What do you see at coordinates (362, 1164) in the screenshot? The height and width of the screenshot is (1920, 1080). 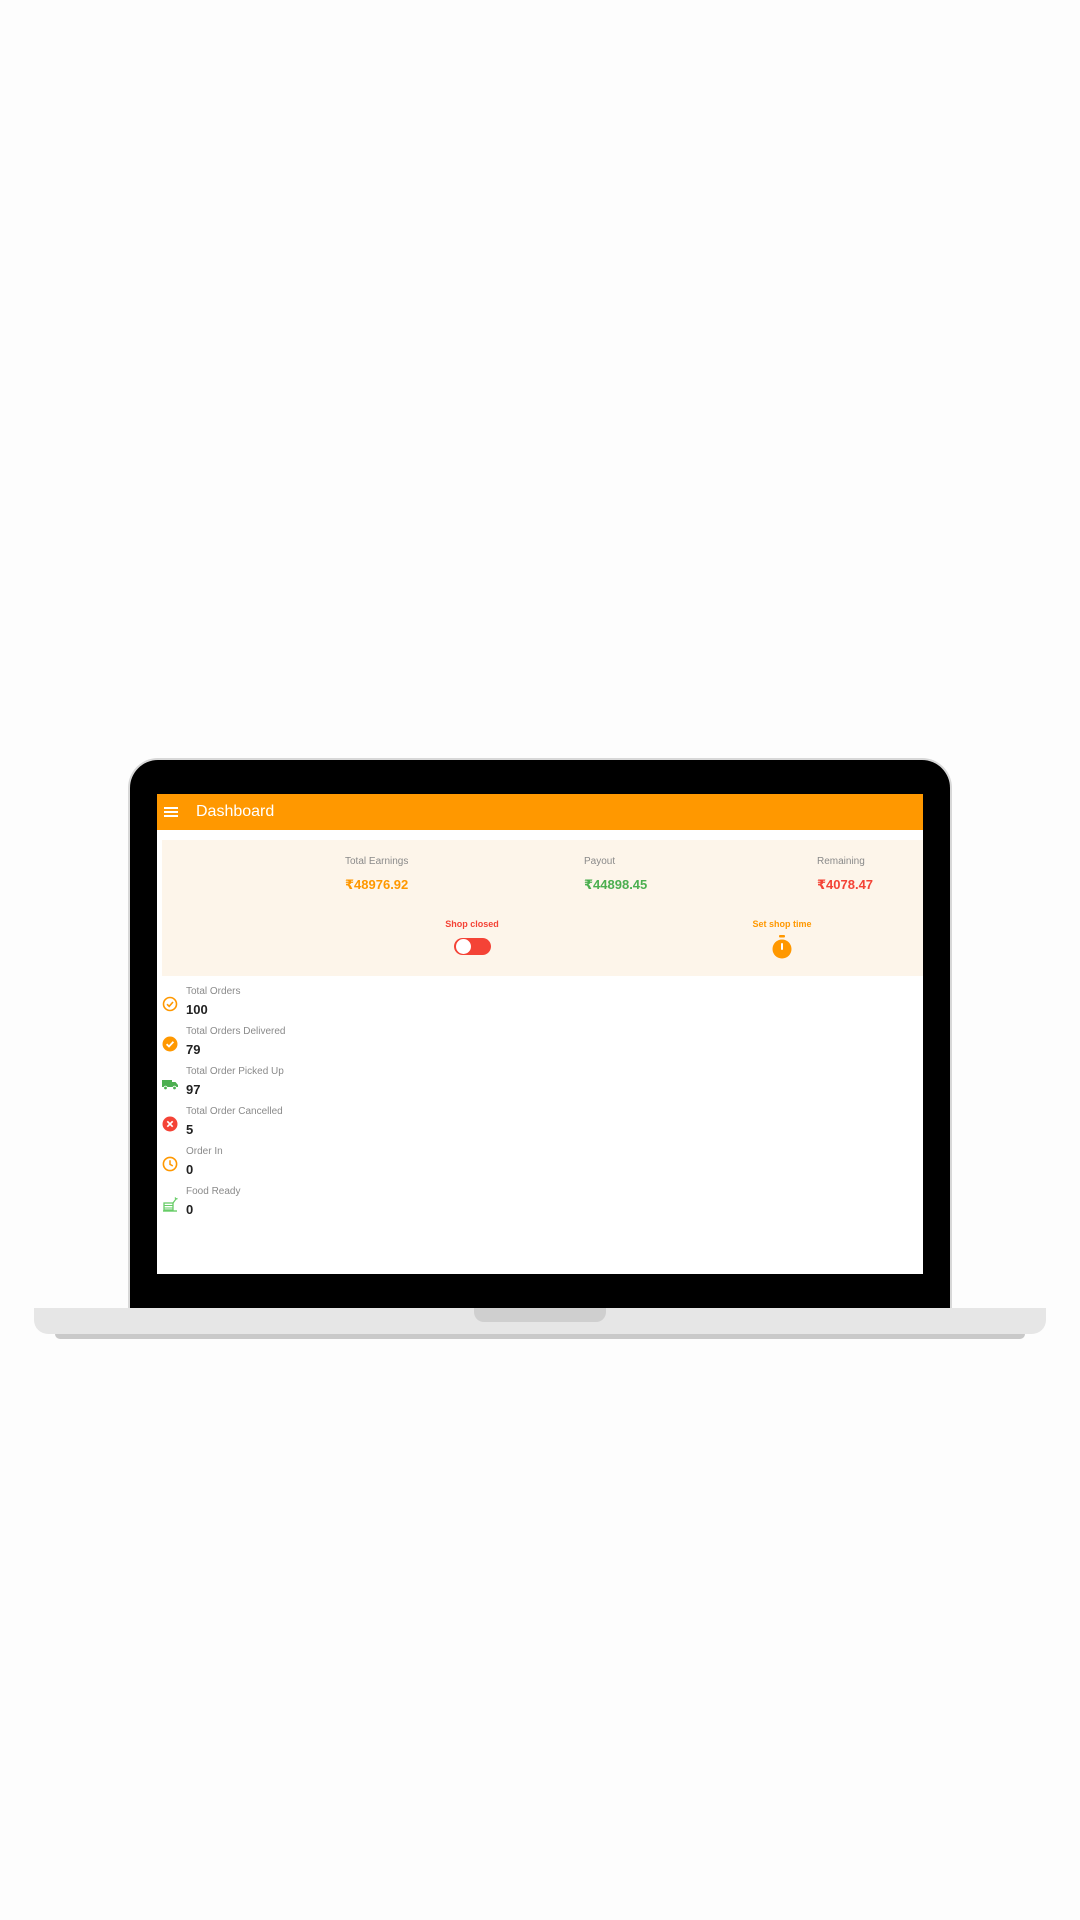 I see `list-item: Order In 0` at bounding box center [362, 1164].